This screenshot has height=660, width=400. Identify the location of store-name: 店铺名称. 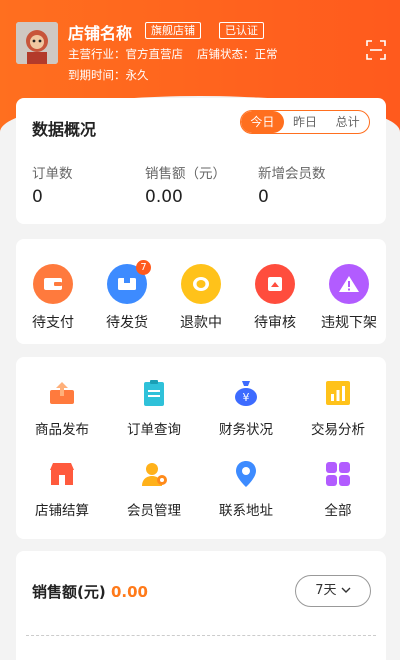
(100, 33).